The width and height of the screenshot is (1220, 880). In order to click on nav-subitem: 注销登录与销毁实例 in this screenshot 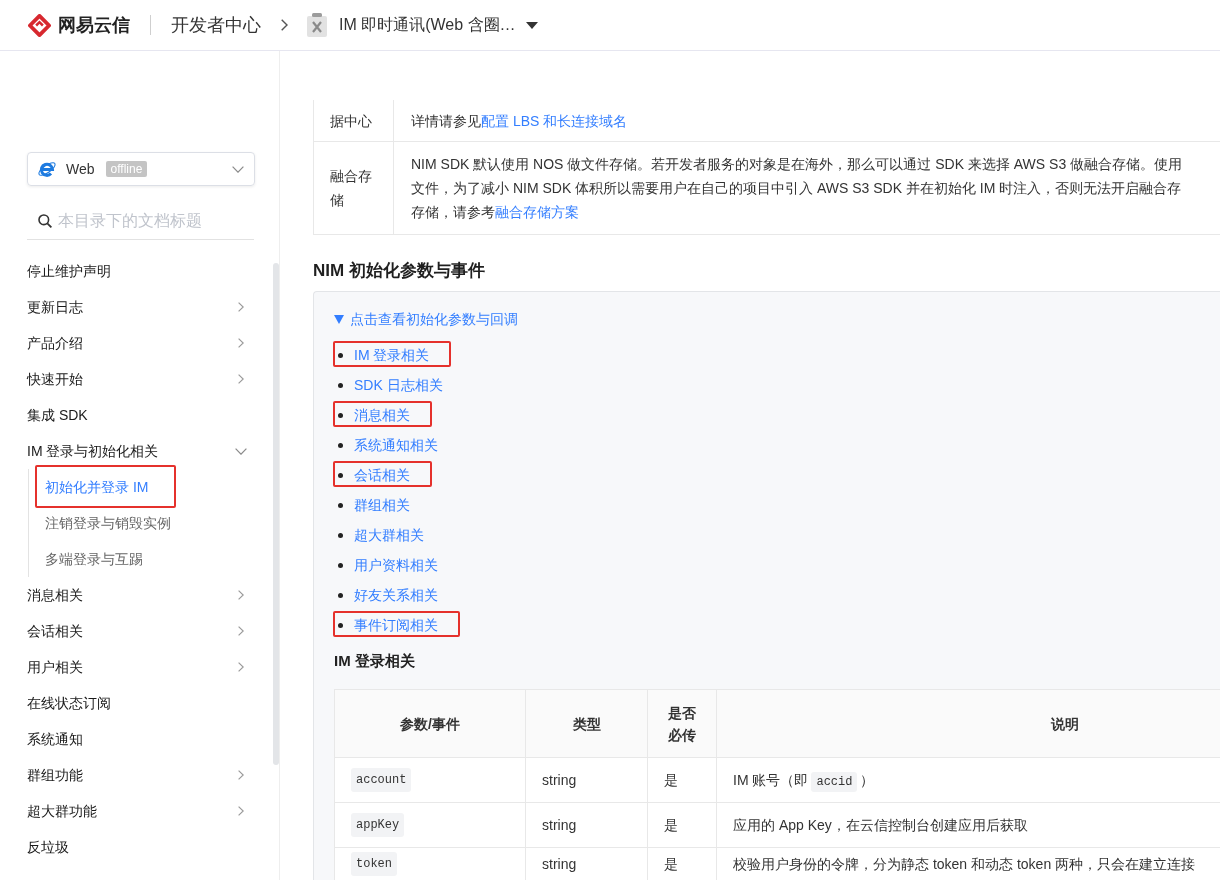, I will do `click(108, 523)`.